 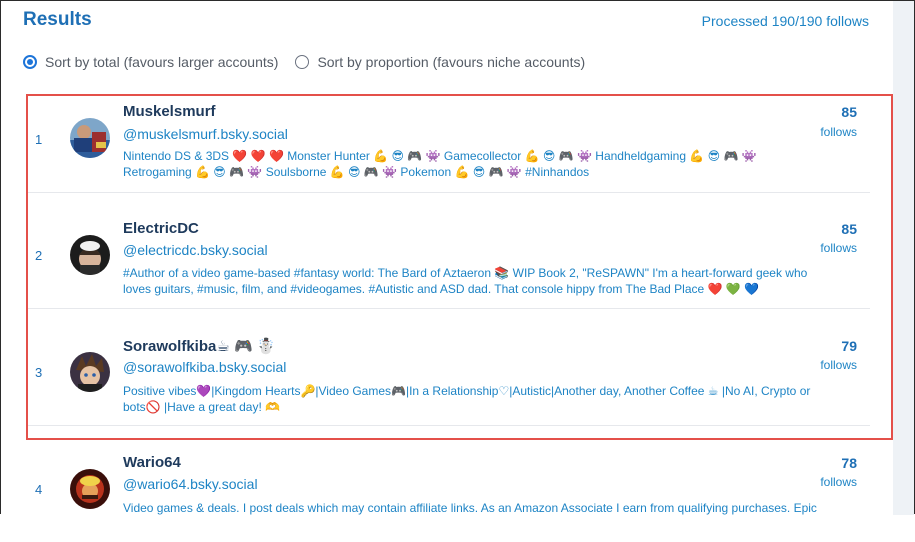 What do you see at coordinates (57, 19) in the screenshot?
I see `results-title: Results` at bounding box center [57, 19].